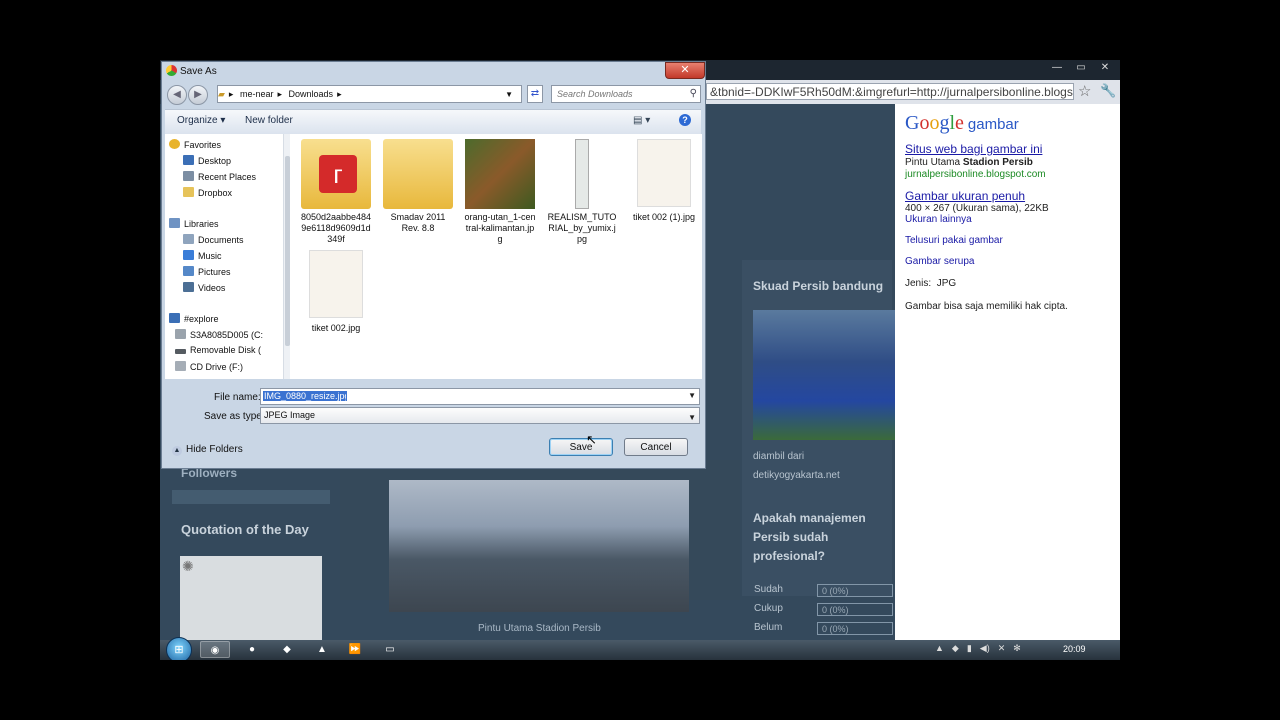  I want to click on search-input, so click(619, 94).